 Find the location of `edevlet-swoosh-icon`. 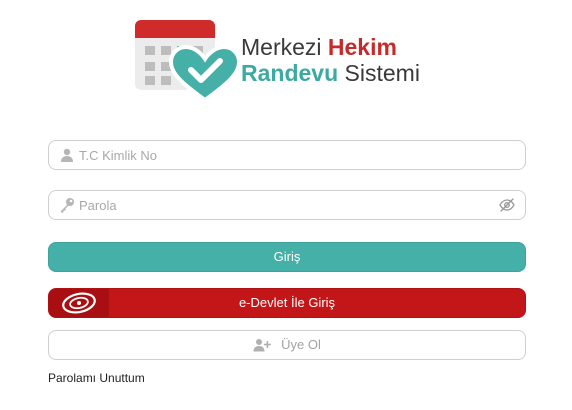

edevlet-swoosh-icon is located at coordinates (79, 303).